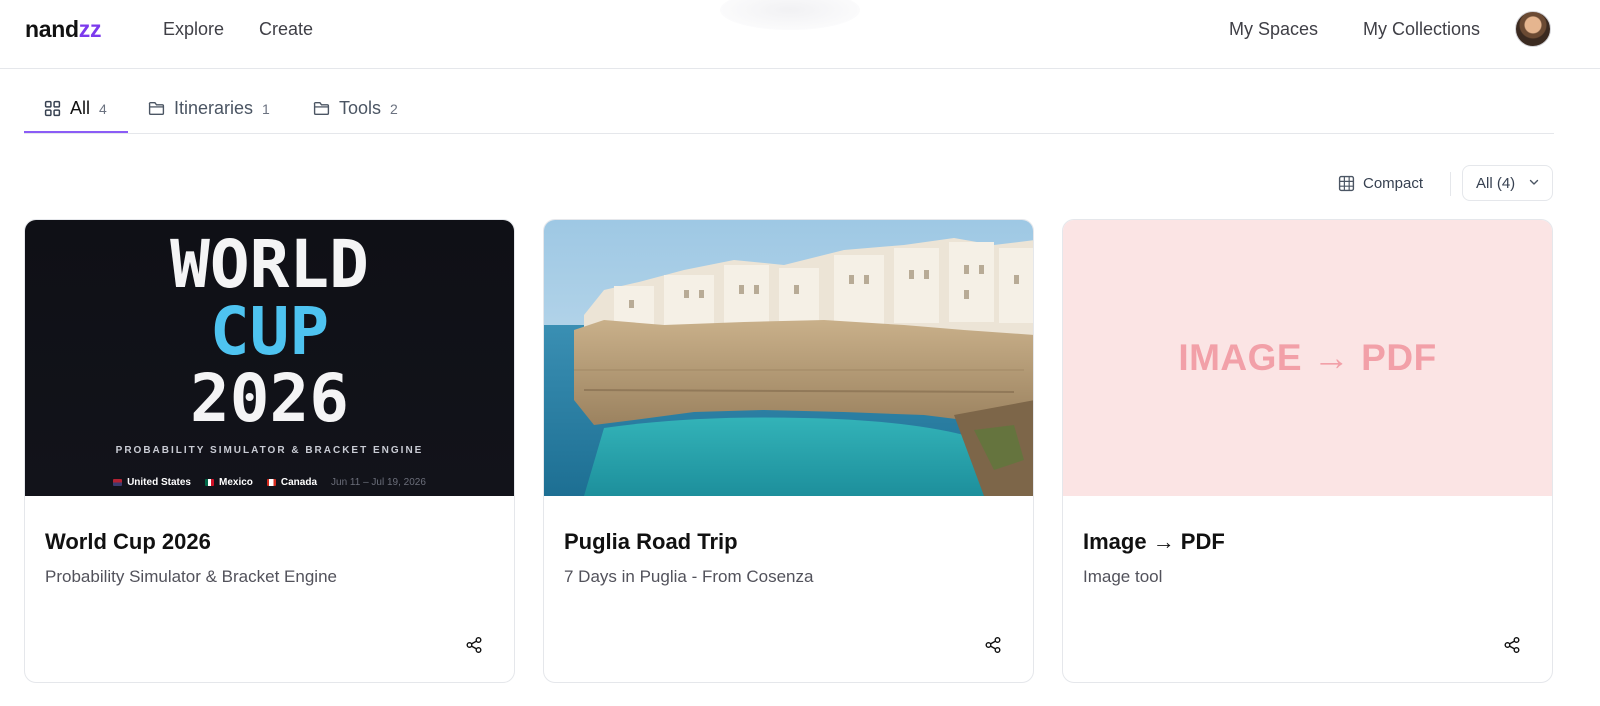 The height and width of the screenshot is (706, 1600). I want to click on card-title: Puglia Road Trip, so click(651, 541).